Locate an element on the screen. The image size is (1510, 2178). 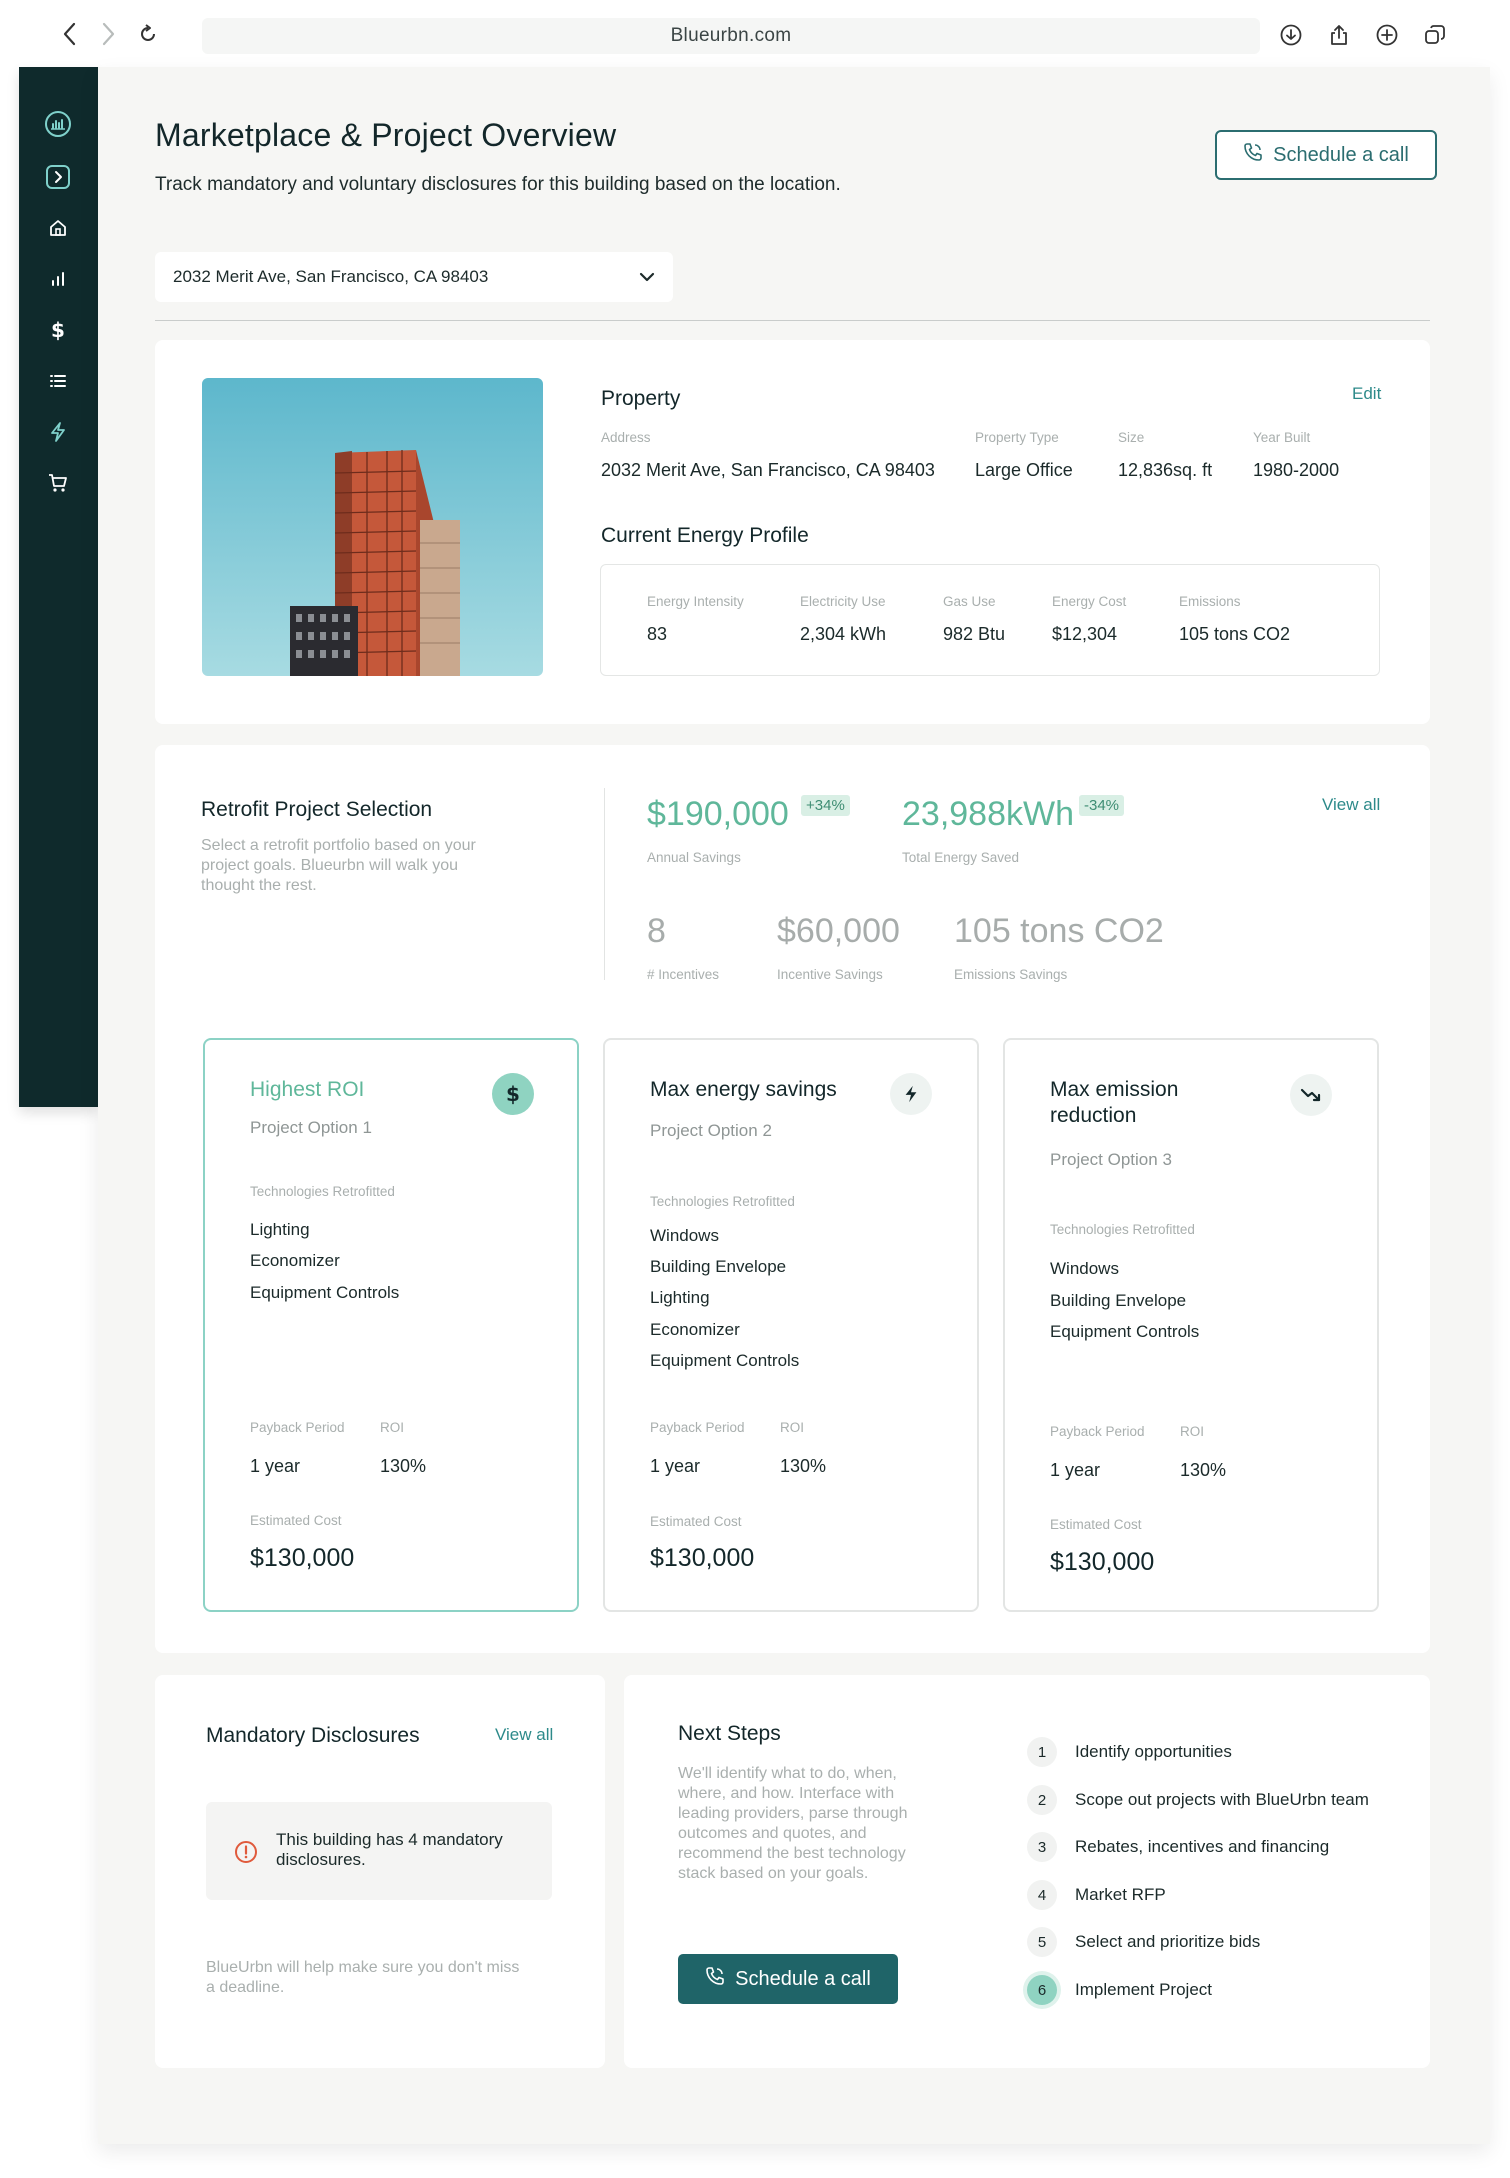
schedule-call-button-secondary: Schedule a call is located at coordinates (788, 1979).